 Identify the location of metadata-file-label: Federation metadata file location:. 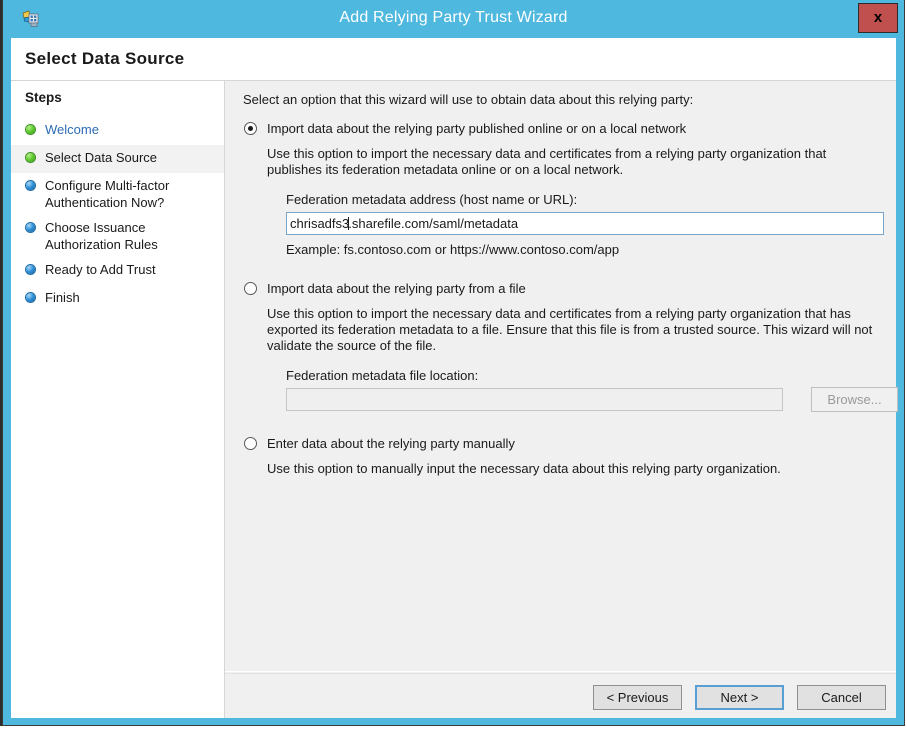
(382, 375).